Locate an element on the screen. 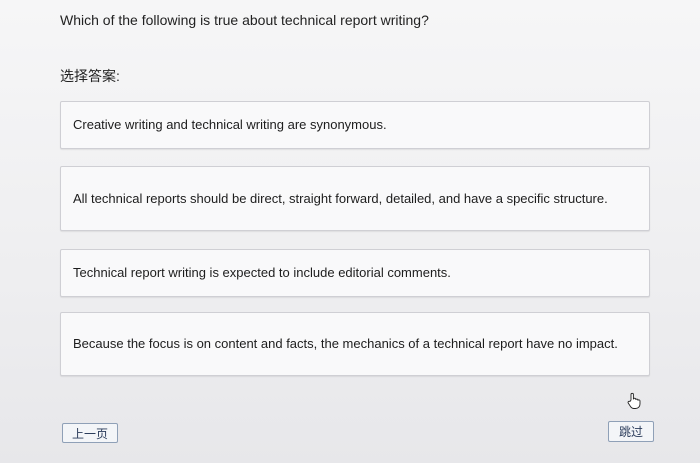  hand-pointer-icon is located at coordinates (634, 400).